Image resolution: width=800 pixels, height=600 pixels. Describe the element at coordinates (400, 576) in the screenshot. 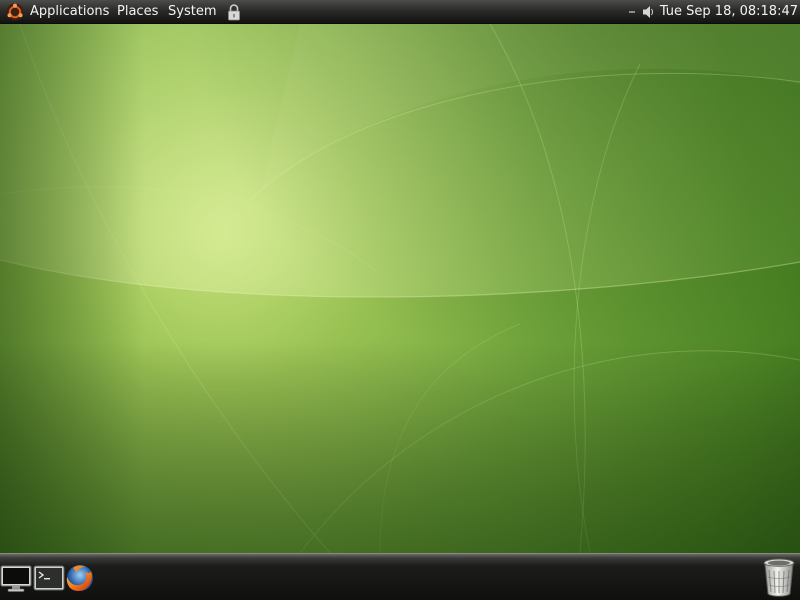

I see `bottom-panel` at that location.